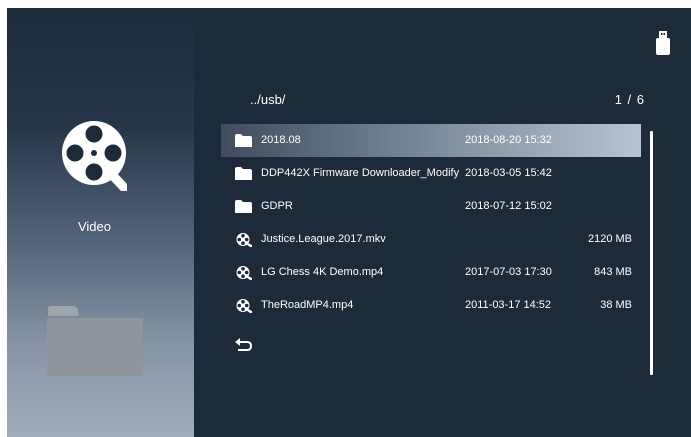 The width and height of the screenshot is (691, 437). What do you see at coordinates (431, 239) in the screenshot?
I see `file-row: Justice.League.2017.mkv 2120 MB` at bounding box center [431, 239].